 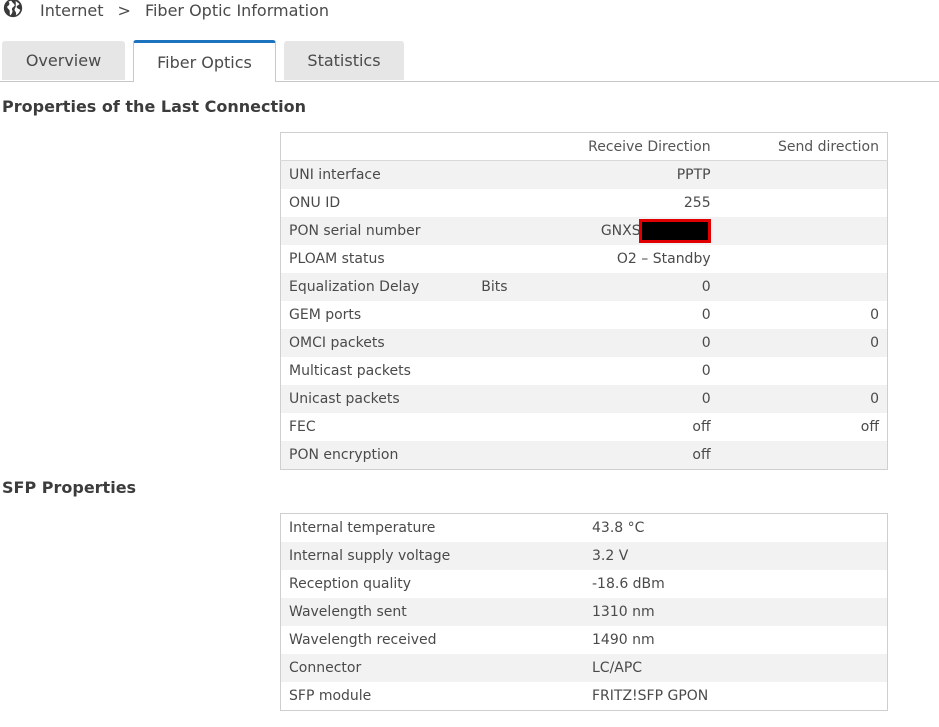 I want to click on row-label: PON encryption, so click(x=381, y=455).